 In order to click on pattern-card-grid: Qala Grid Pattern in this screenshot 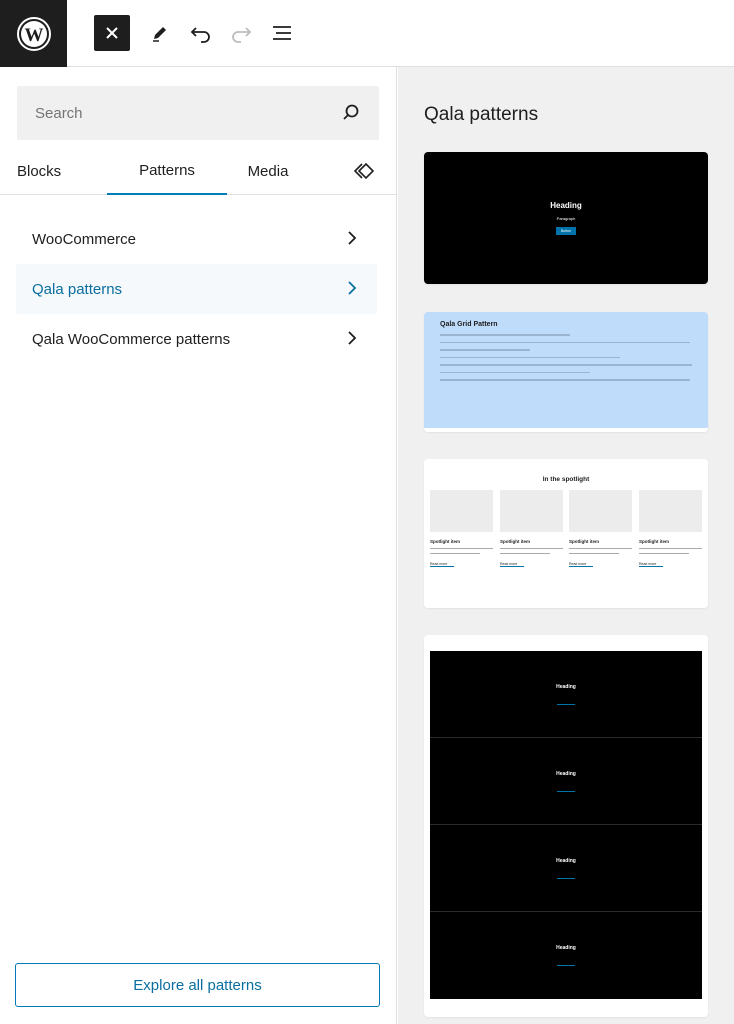, I will do `click(566, 372)`.